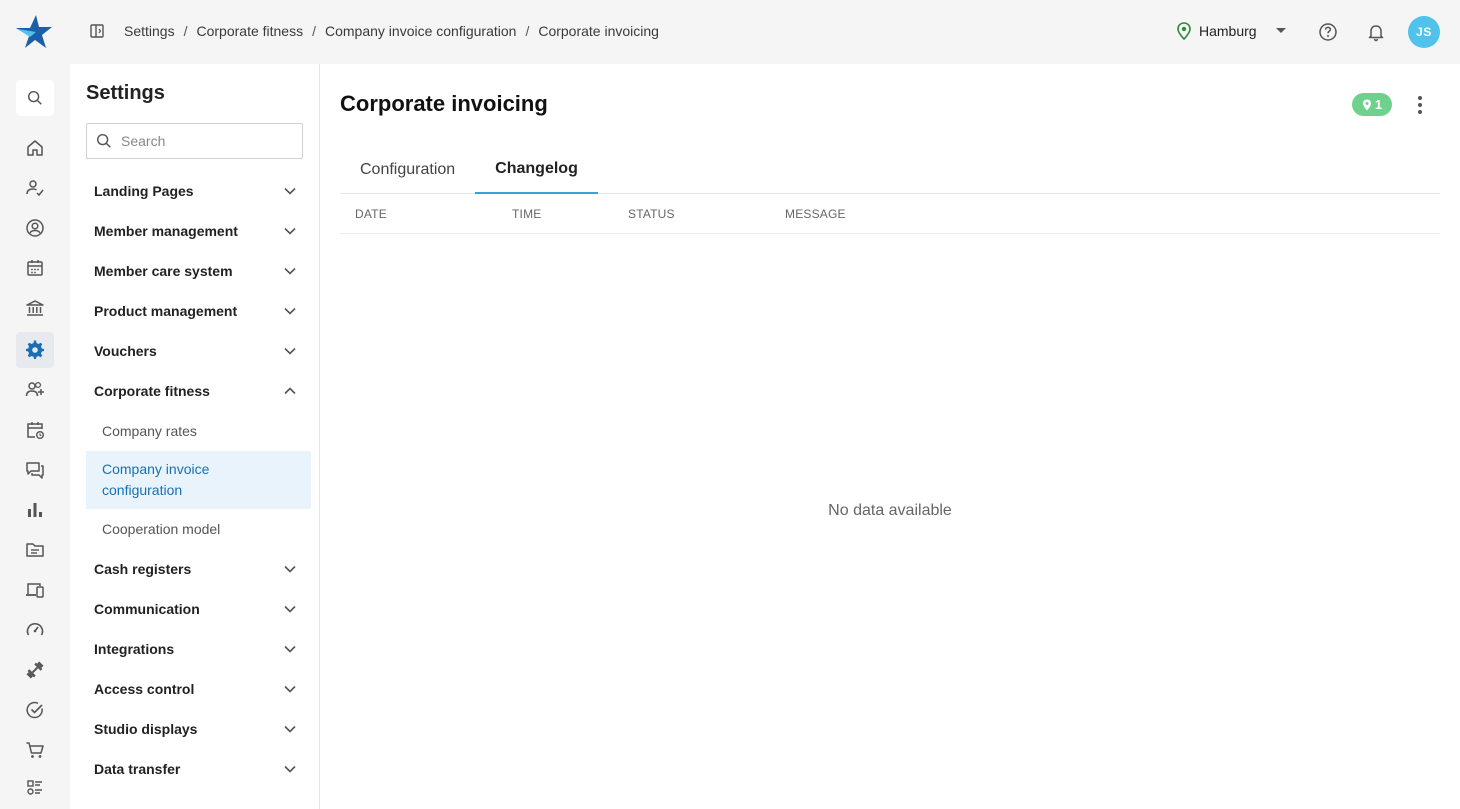 This screenshot has height=809, width=1460. Describe the element at coordinates (97, 31) in the screenshot. I see `sidebar-toggle-icon` at that location.